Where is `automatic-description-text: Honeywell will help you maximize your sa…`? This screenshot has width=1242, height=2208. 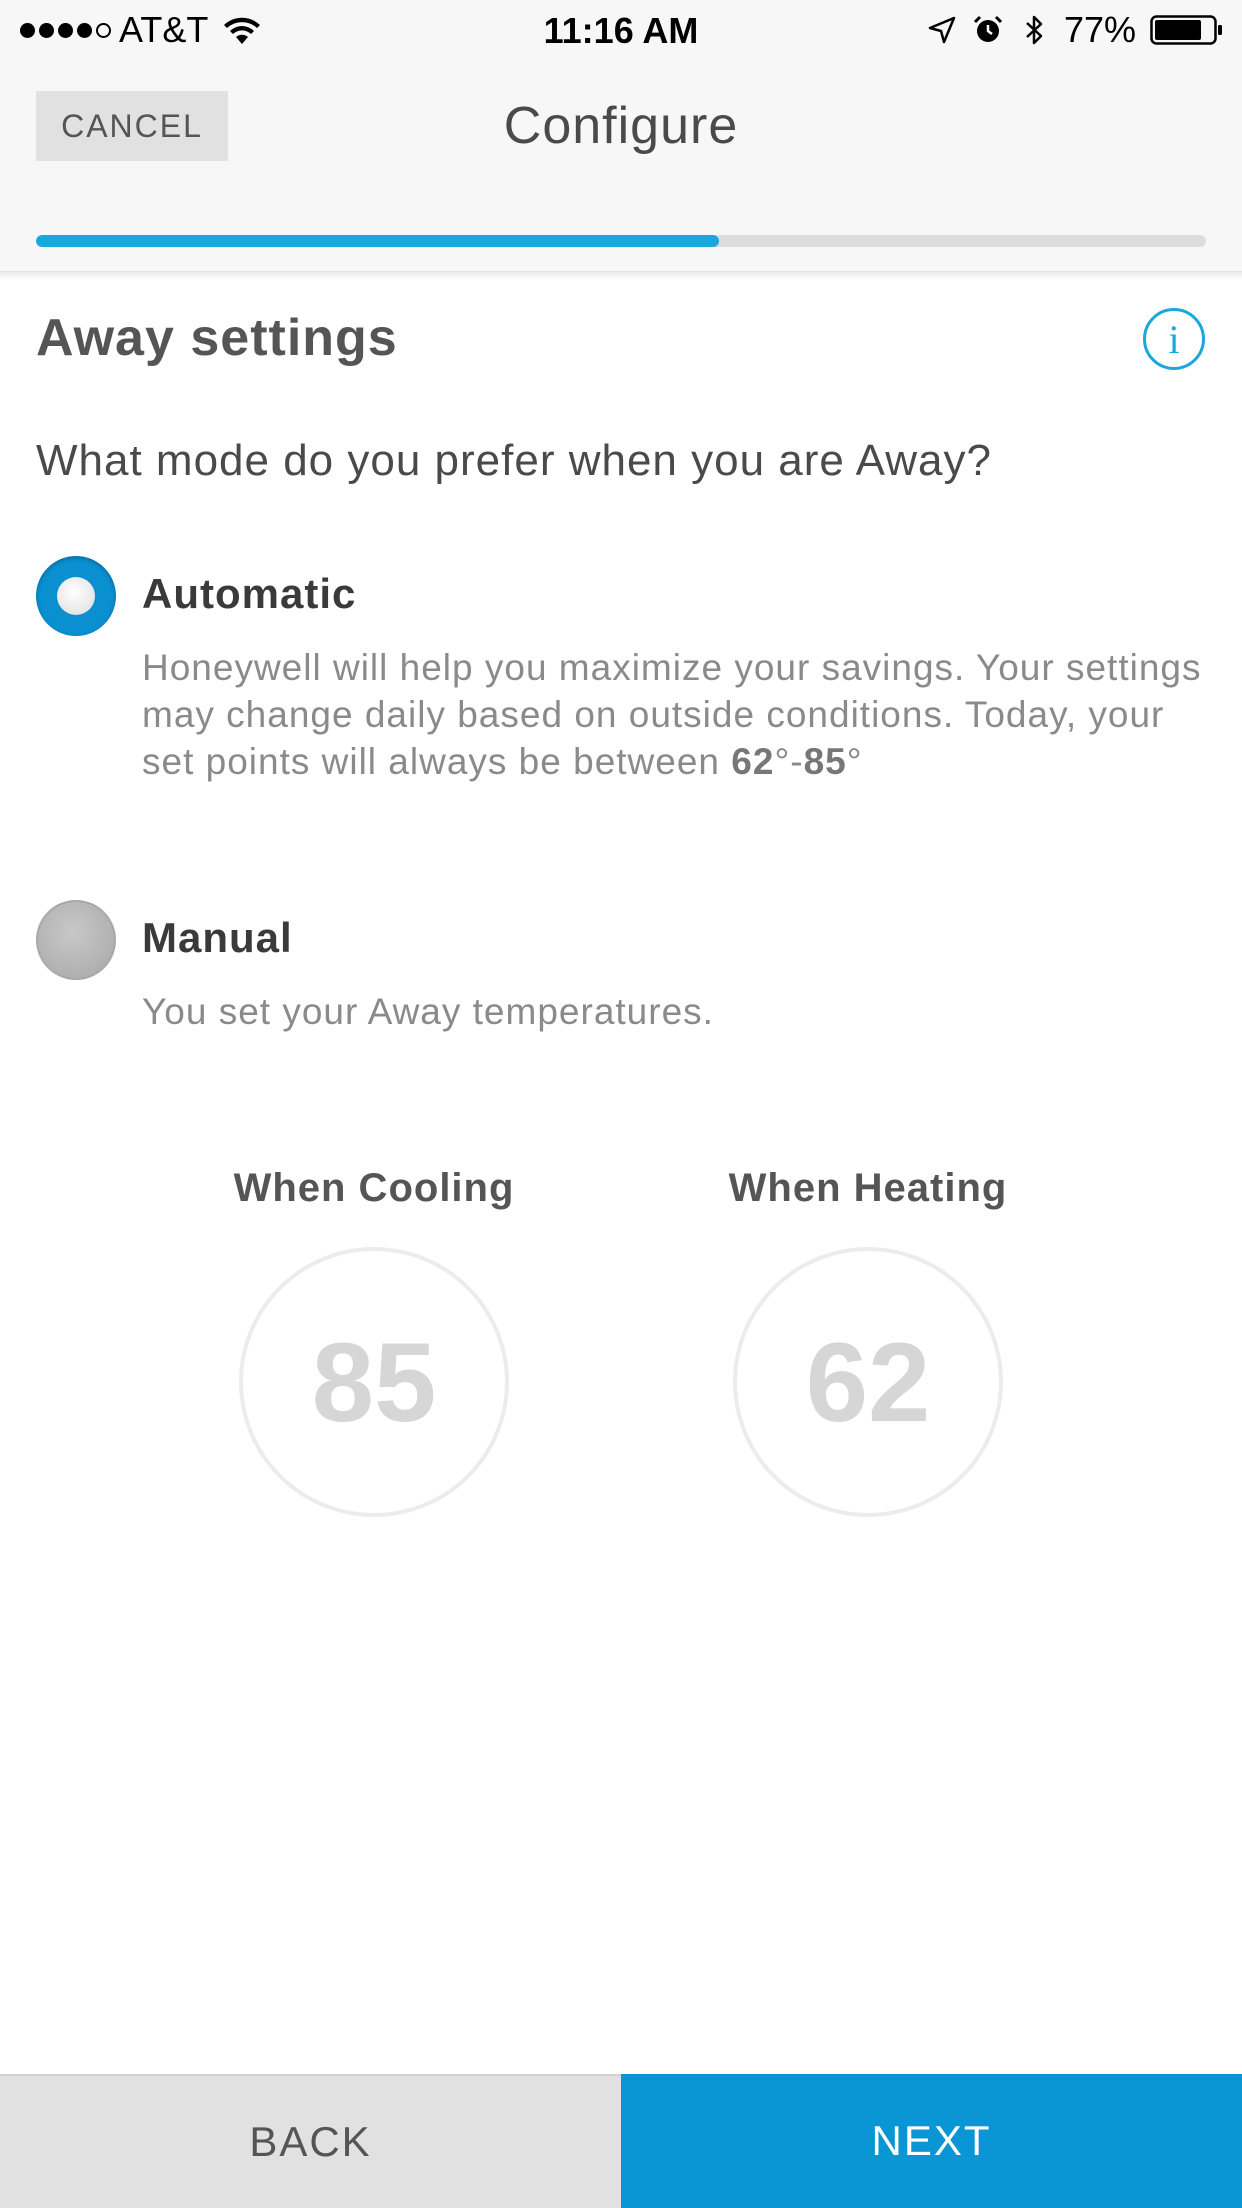
automatic-description-text: Honeywell will help you maximize your sa… is located at coordinates (672, 714).